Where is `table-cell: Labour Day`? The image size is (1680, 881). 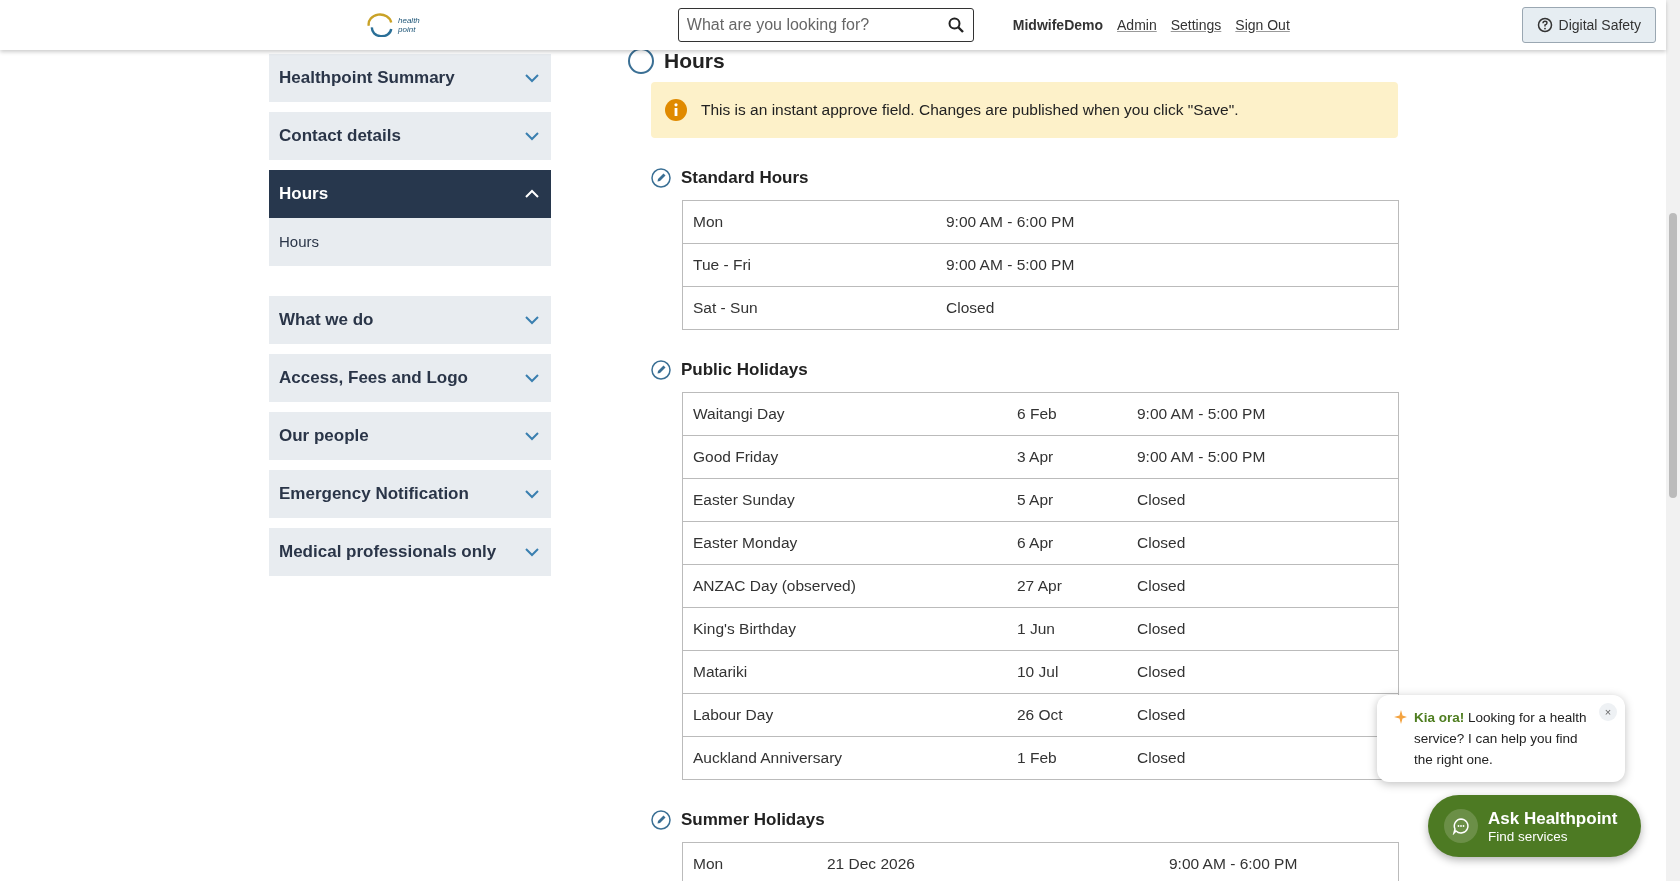
table-cell: Labour Day is located at coordinates (845, 715).